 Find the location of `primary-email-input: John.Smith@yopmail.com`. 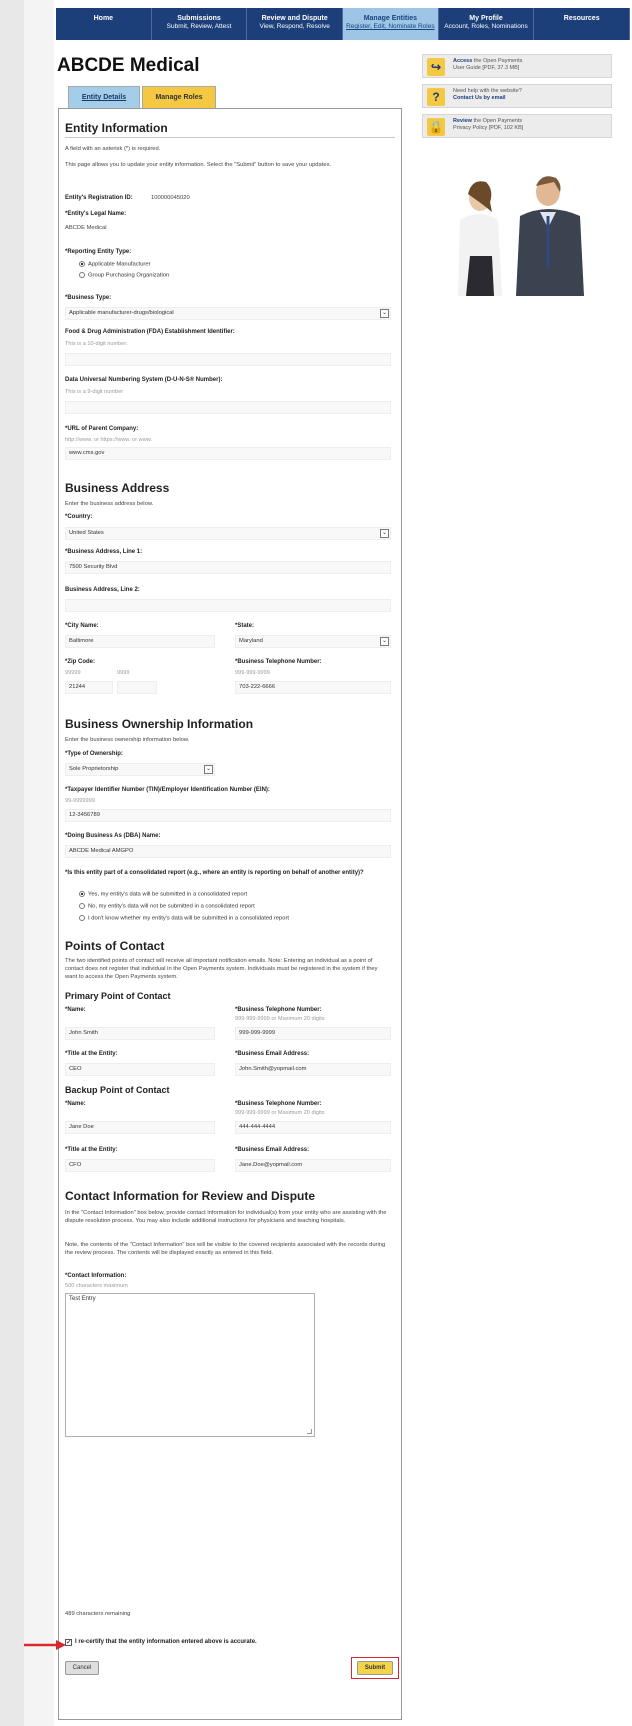

primary-email-input: John.Smith@yopmail.com is located at coordinates (313, 1069).